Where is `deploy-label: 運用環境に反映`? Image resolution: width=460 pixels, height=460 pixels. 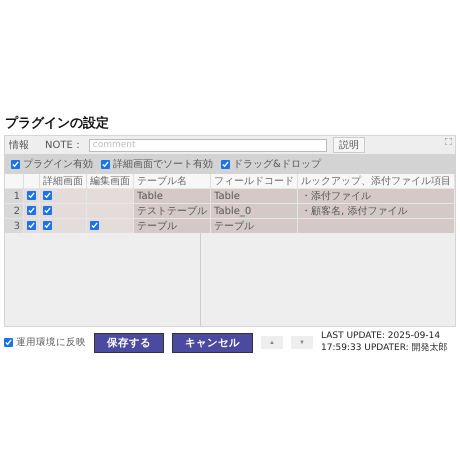
deploy-label: 運用環境に反映 is located at coordinates (51, 342).